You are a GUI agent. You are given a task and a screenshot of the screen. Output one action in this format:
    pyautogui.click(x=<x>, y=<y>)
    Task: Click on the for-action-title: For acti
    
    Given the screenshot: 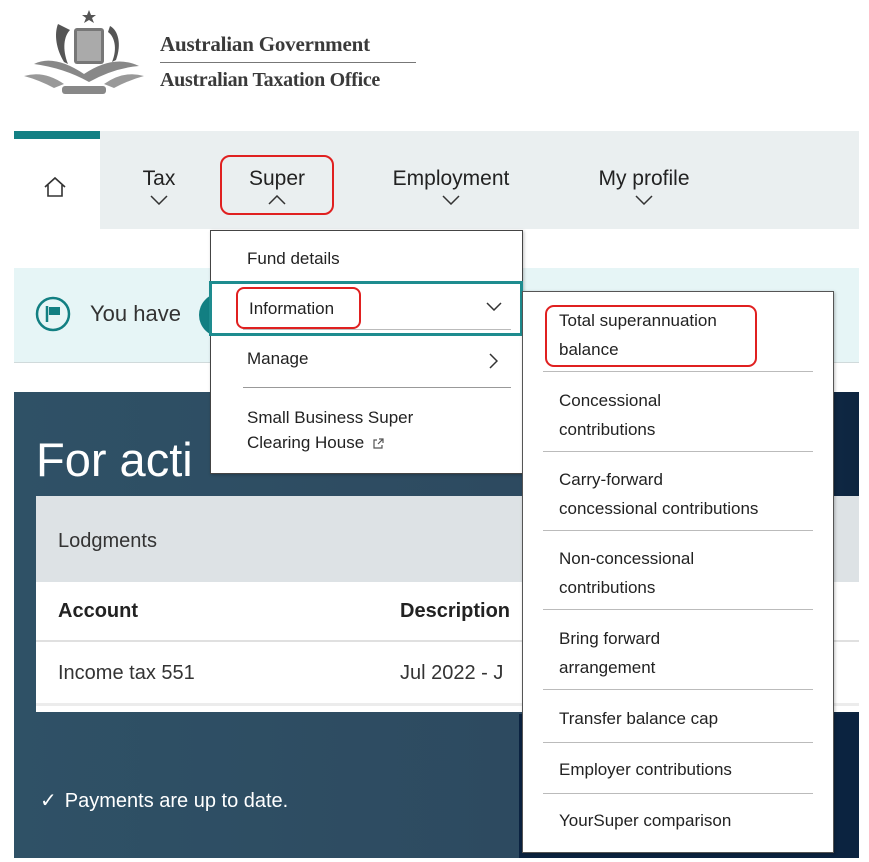 What is the action you would take?
    pyautogui.click(x=114, y=459)
    